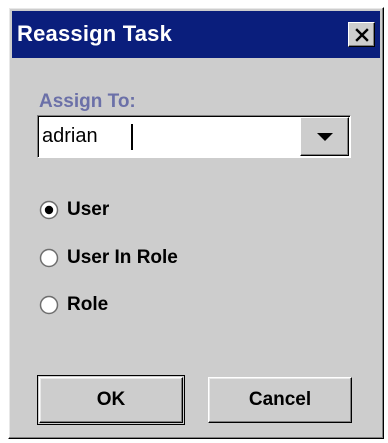 This screenshot has width=388, height=443. What do you see at coordinates (49, 210) in the screenshot?
I see `radio-selected-icon` at bounding box center [49, 210].